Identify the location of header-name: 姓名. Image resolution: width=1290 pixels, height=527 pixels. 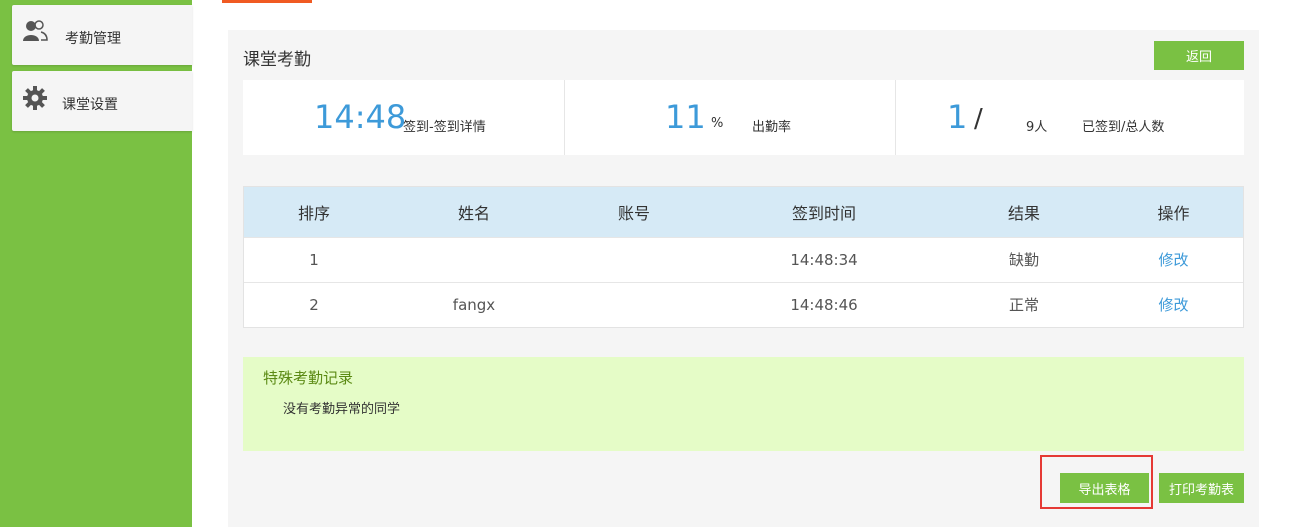
(473, 213).